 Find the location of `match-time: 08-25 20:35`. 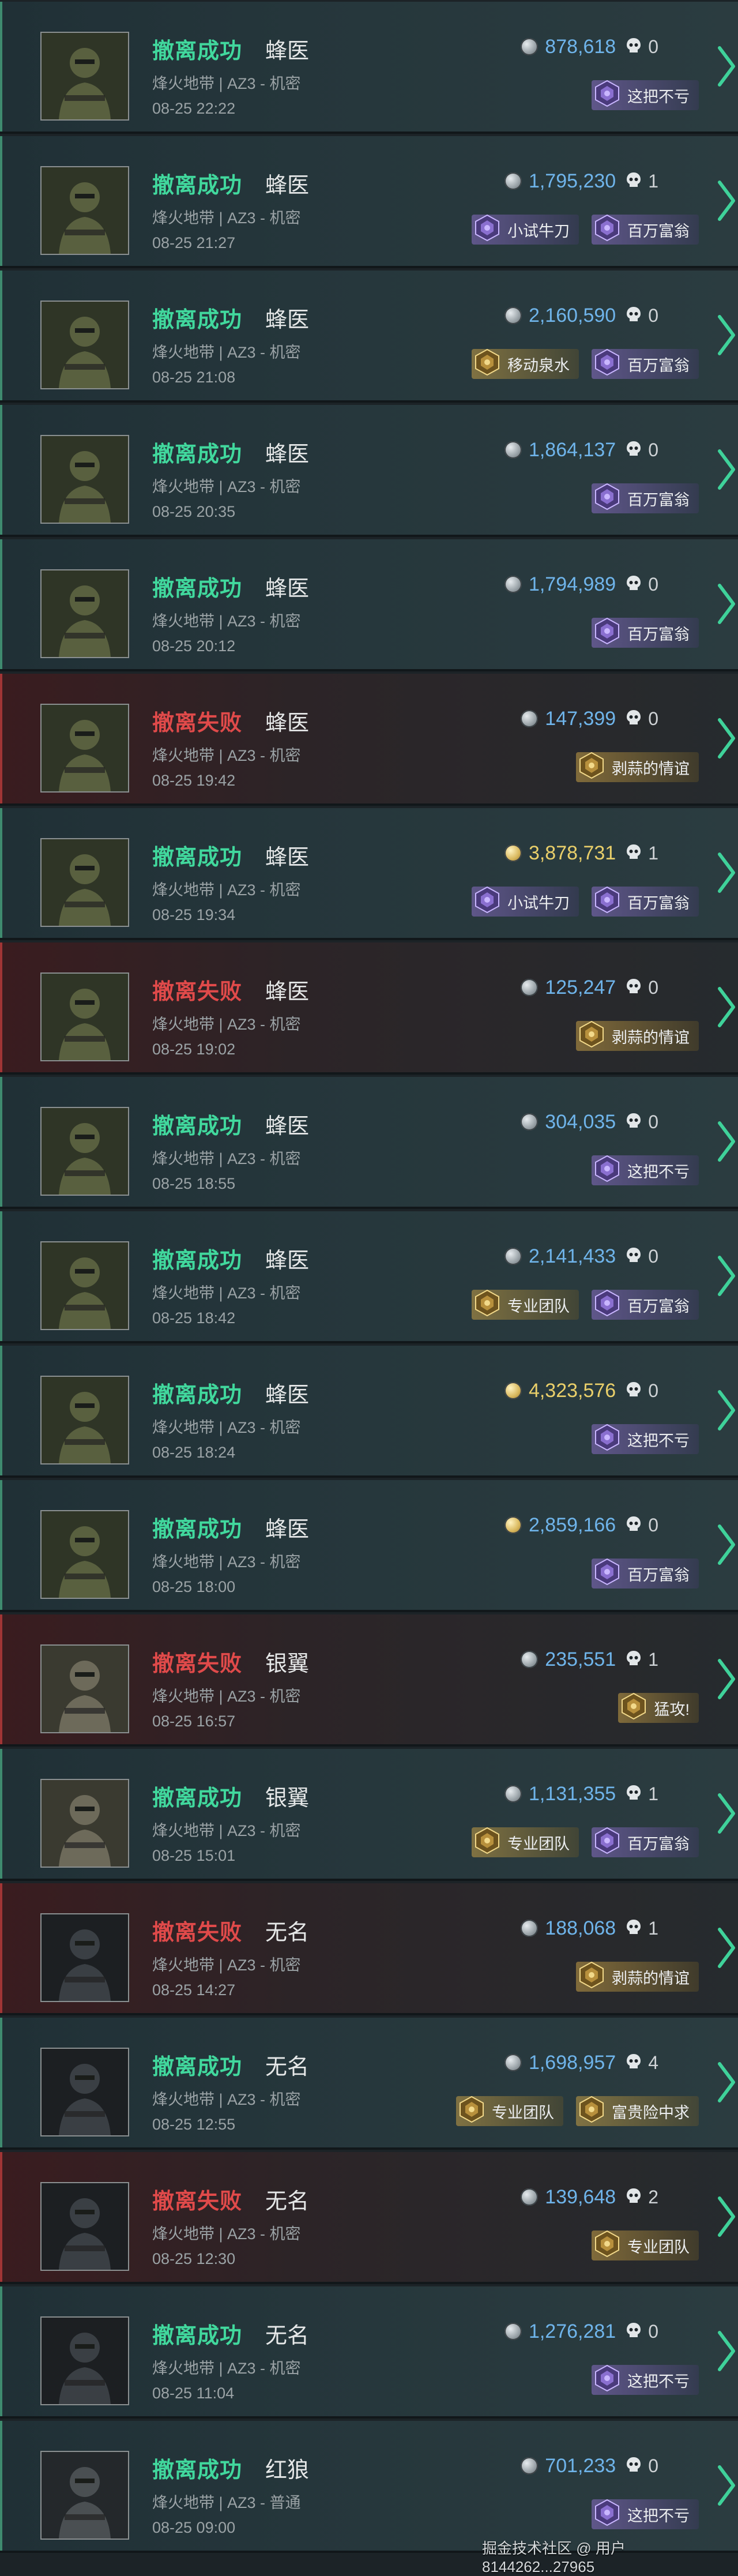

match-time: 08-25 20:35 is located at coordinates (194, 511).